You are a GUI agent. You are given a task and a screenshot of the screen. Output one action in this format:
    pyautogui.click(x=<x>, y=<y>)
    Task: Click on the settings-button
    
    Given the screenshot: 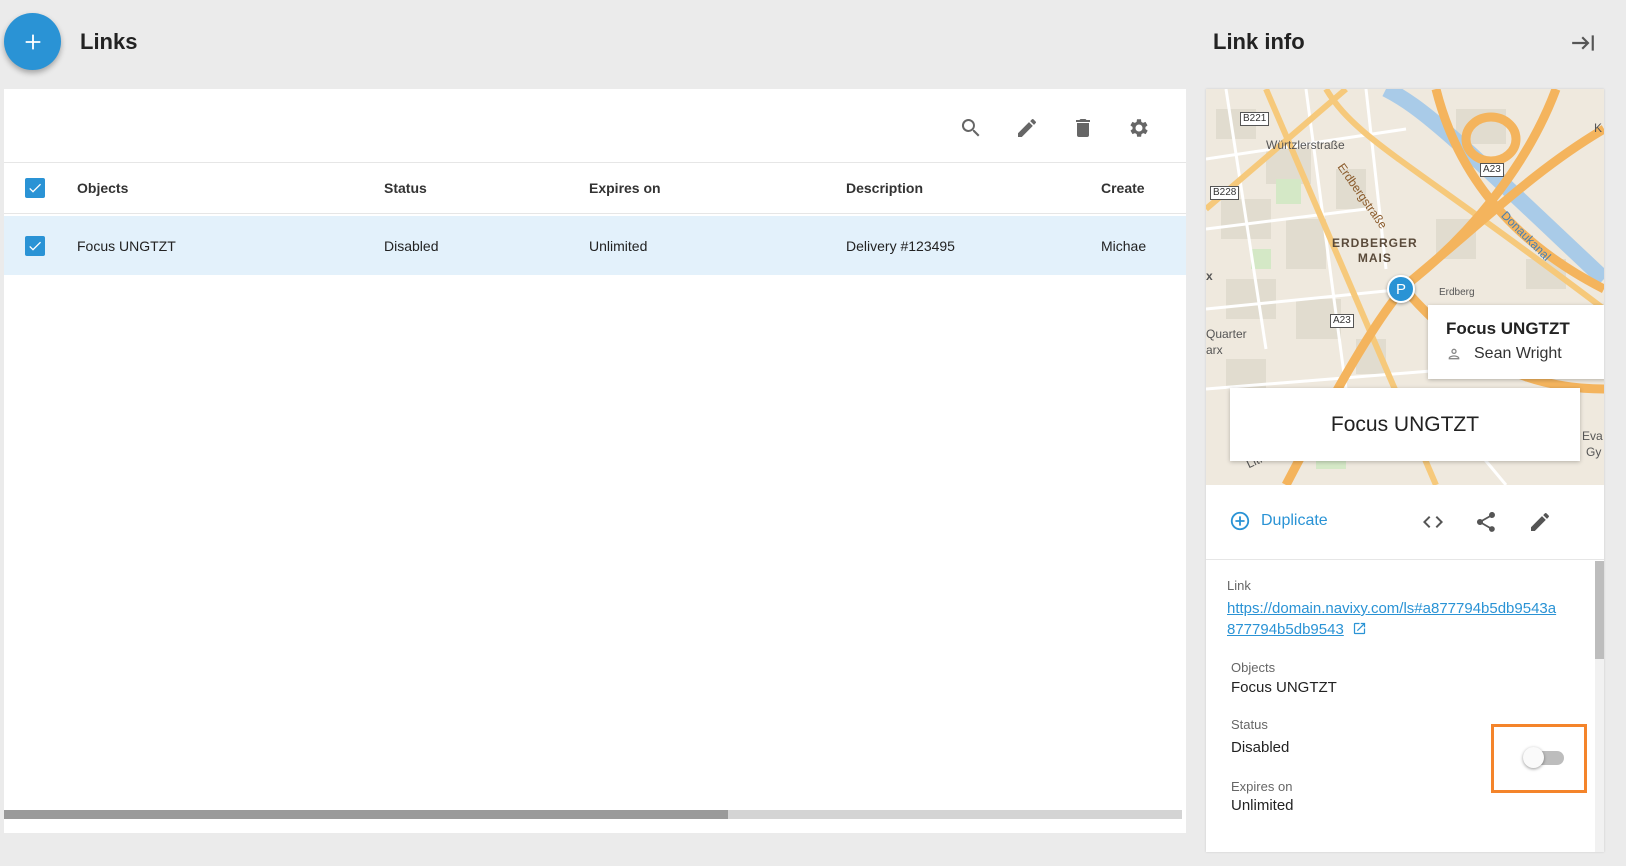 What is the action you would take?
    pyautogui.click(x=1139, y=128)
    